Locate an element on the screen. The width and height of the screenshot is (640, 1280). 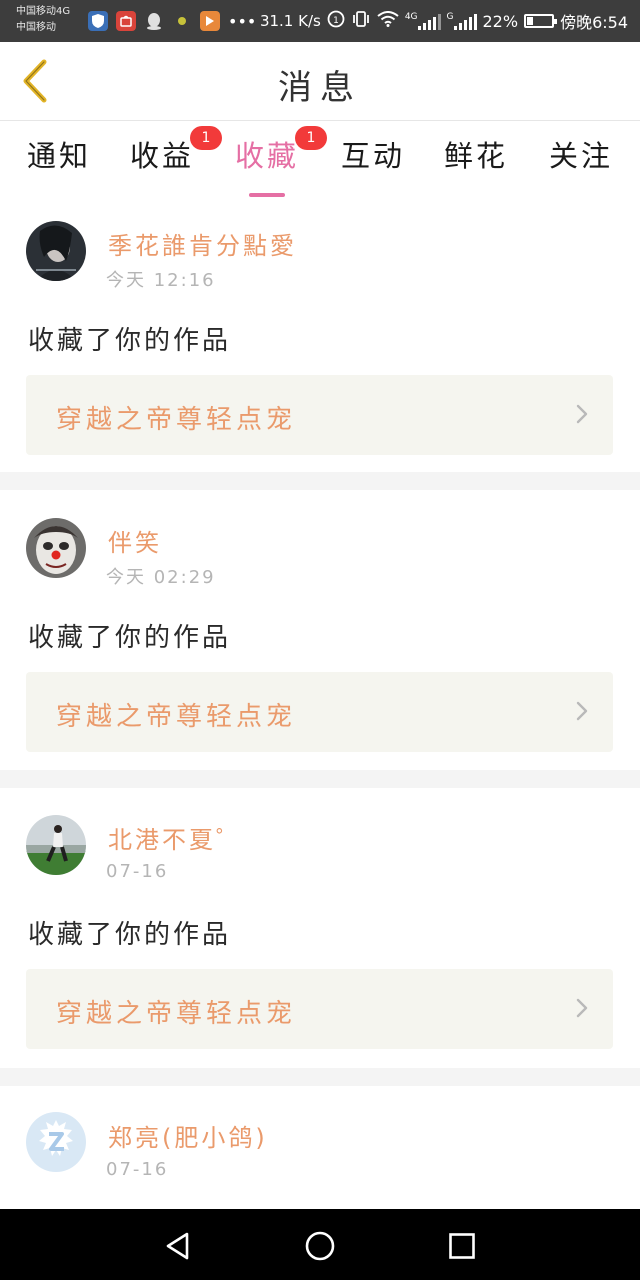
status-right: 31.1 K/s 1 4G G 22% 傍晚6:54 is located at coordinates (444, 21).